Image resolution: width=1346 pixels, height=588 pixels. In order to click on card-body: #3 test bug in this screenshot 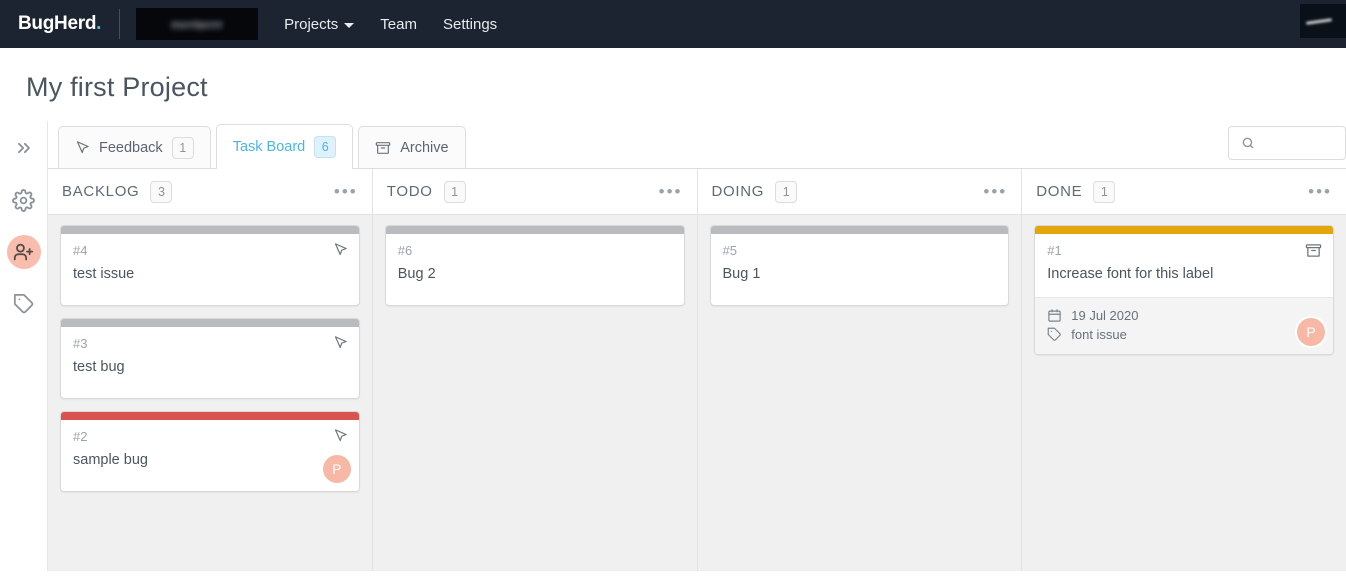, I will do `click(210, 362)`.